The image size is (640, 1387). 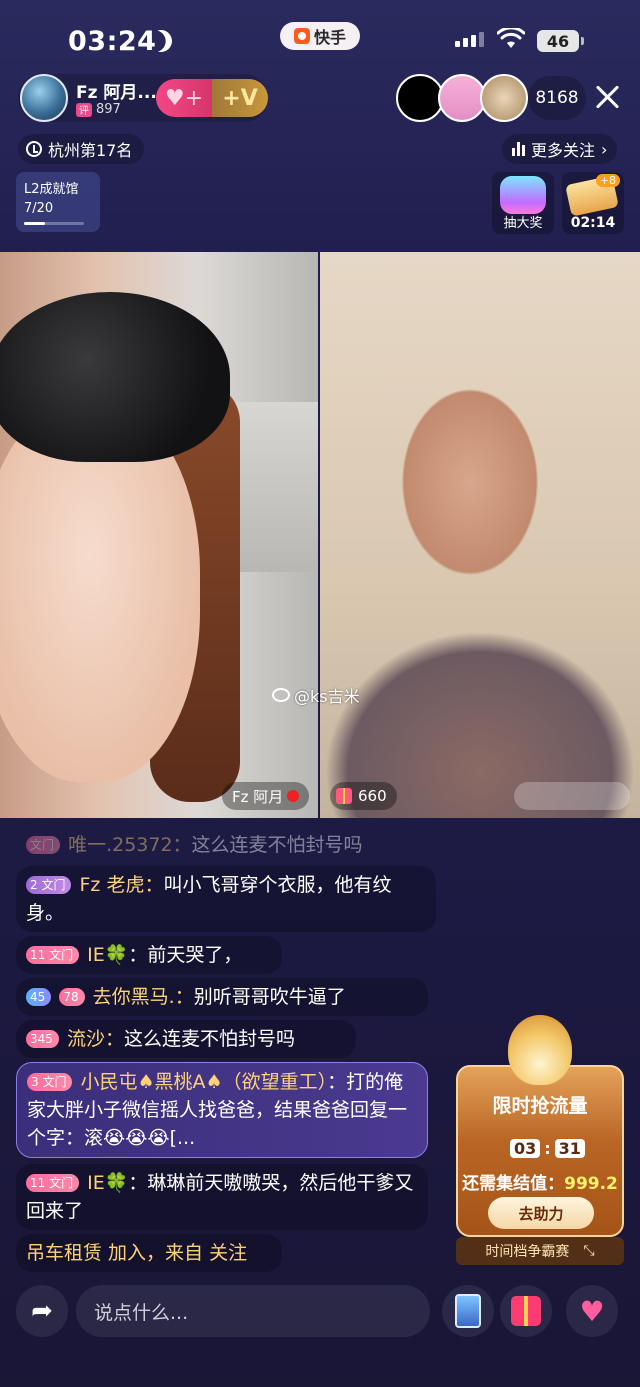 What do you see at coordinates (593, 203) in the screenshot?
I see `chest-button: +8 02:14` at bounding box center [593, 203].